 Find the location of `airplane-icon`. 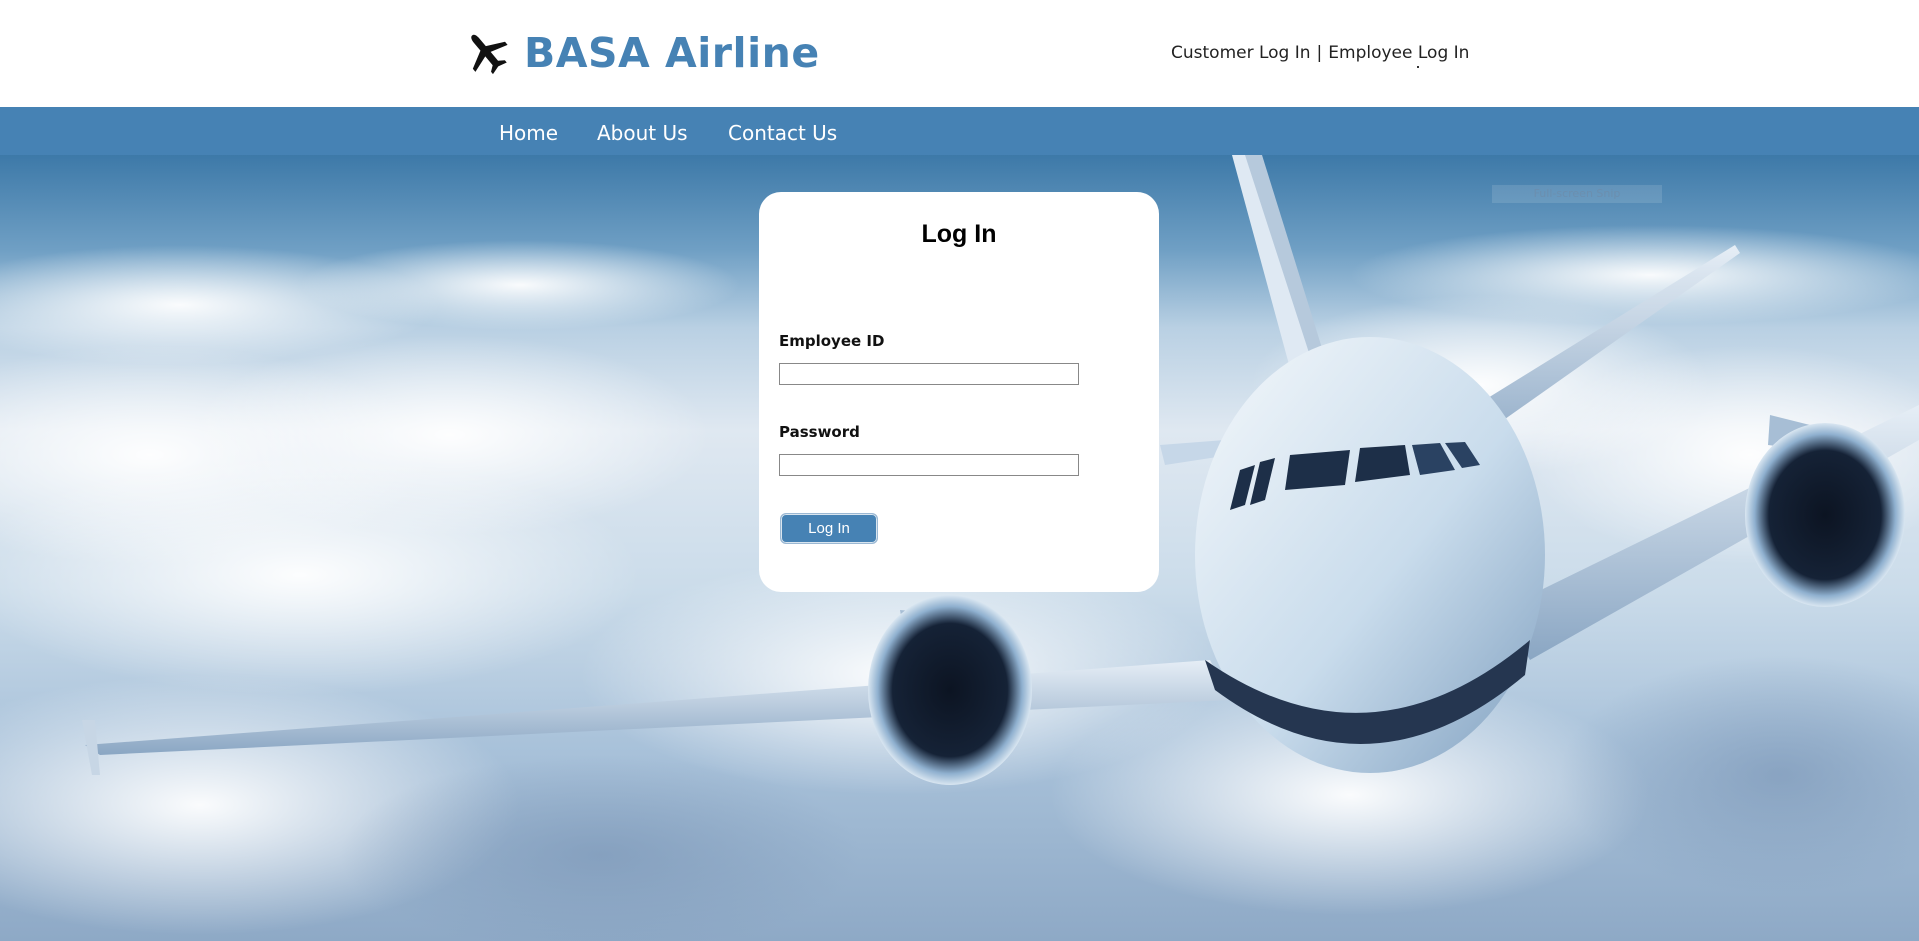

airplane-icon is located at coordinates (487, 53).